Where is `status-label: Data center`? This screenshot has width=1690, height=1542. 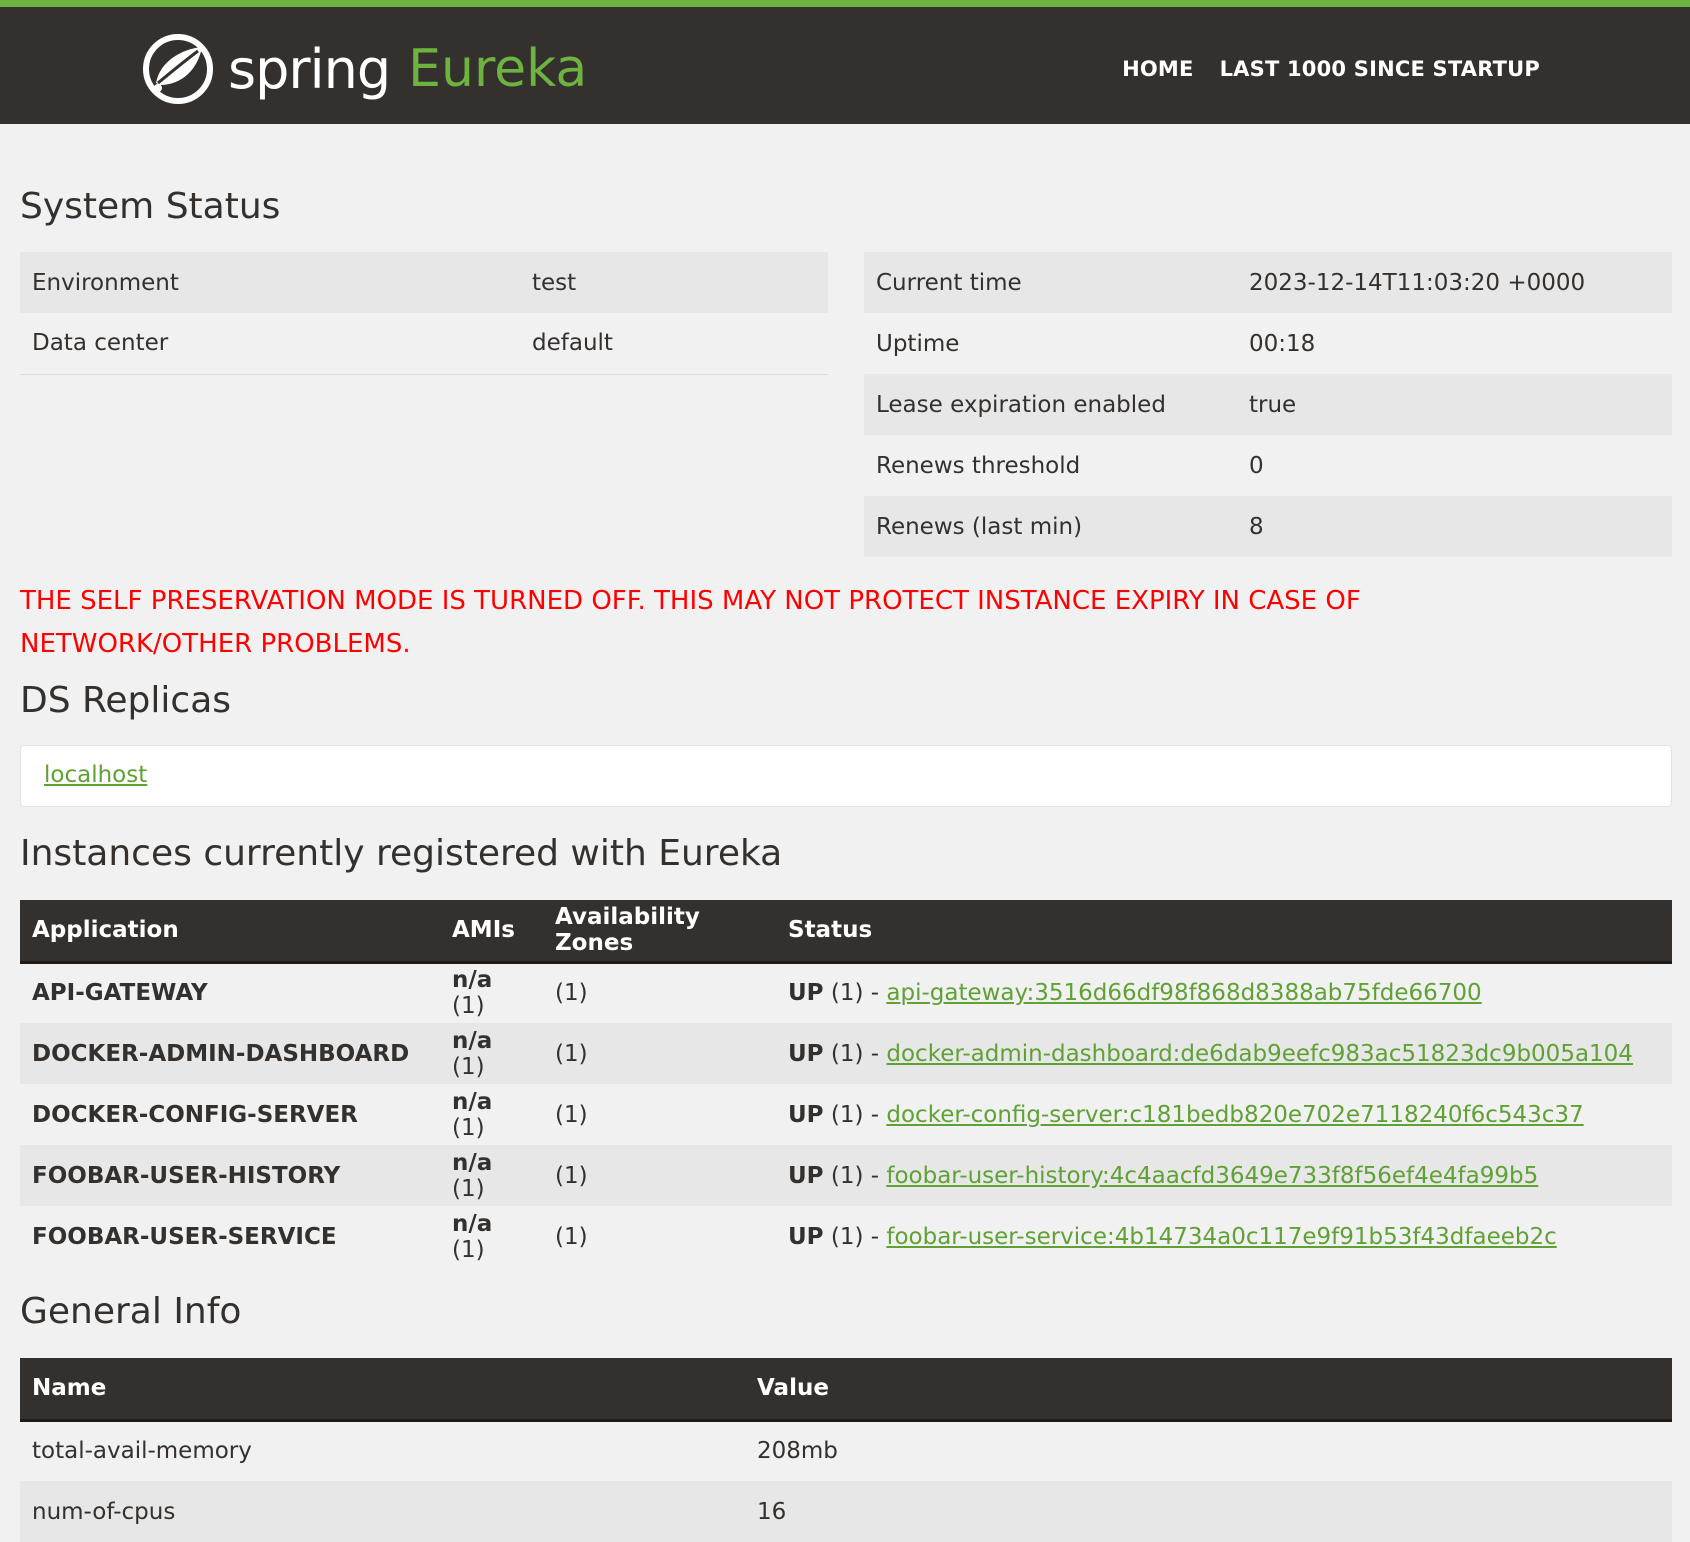
status-label: Data center is located at coordinates (100, 343).